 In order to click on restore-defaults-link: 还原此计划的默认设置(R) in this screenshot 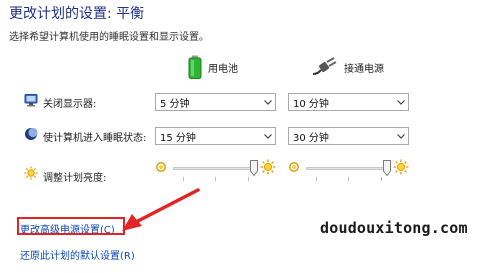, I will do `click(77, 254)`.